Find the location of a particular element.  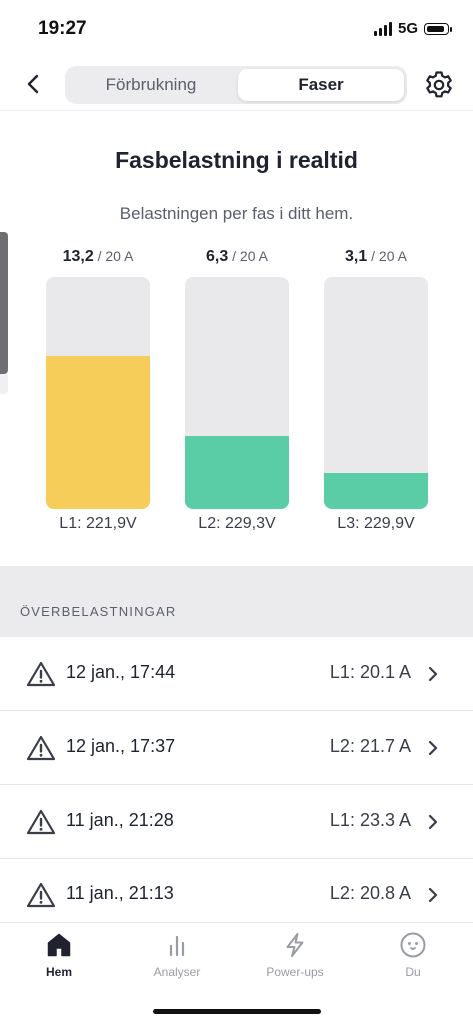

tab-label: Hem is located at coordinates (58, 972).